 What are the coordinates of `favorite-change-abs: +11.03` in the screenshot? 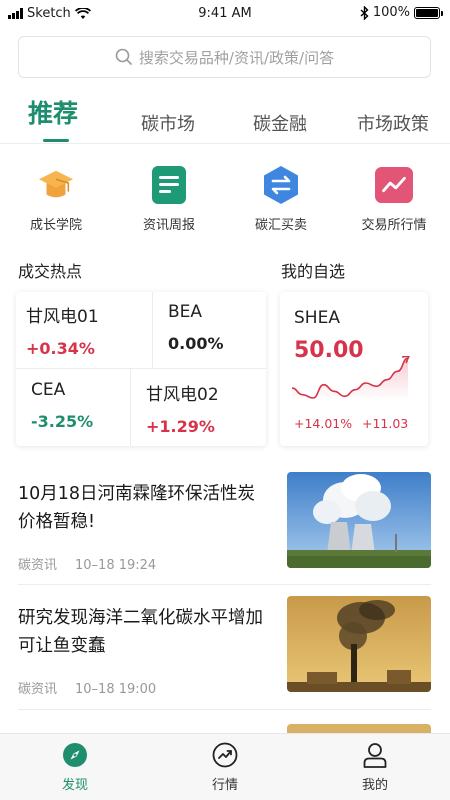 It's located at (385, 423).